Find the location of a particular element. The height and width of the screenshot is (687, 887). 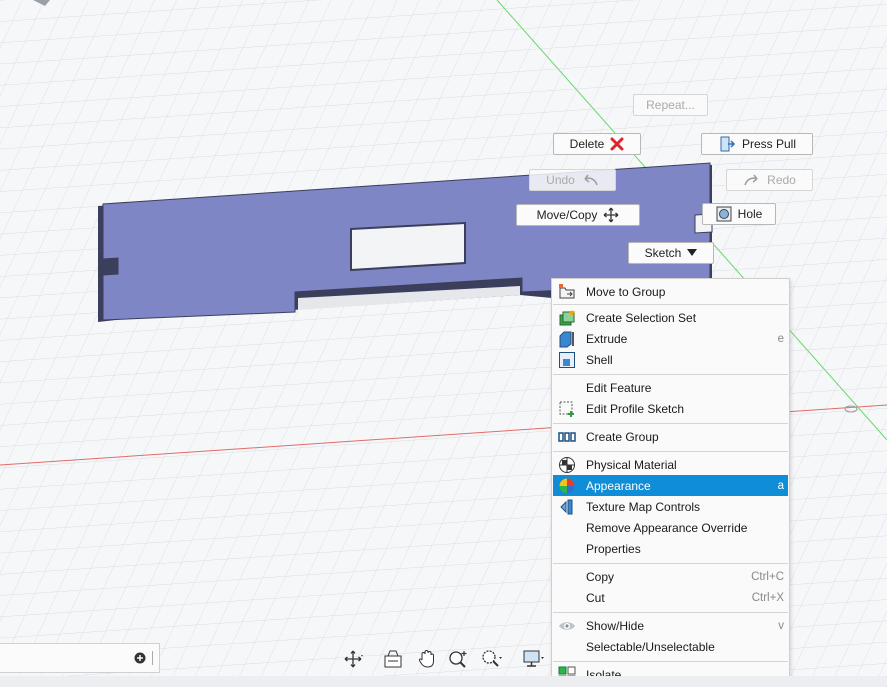

group-icon is located at coordinates (567, 437).